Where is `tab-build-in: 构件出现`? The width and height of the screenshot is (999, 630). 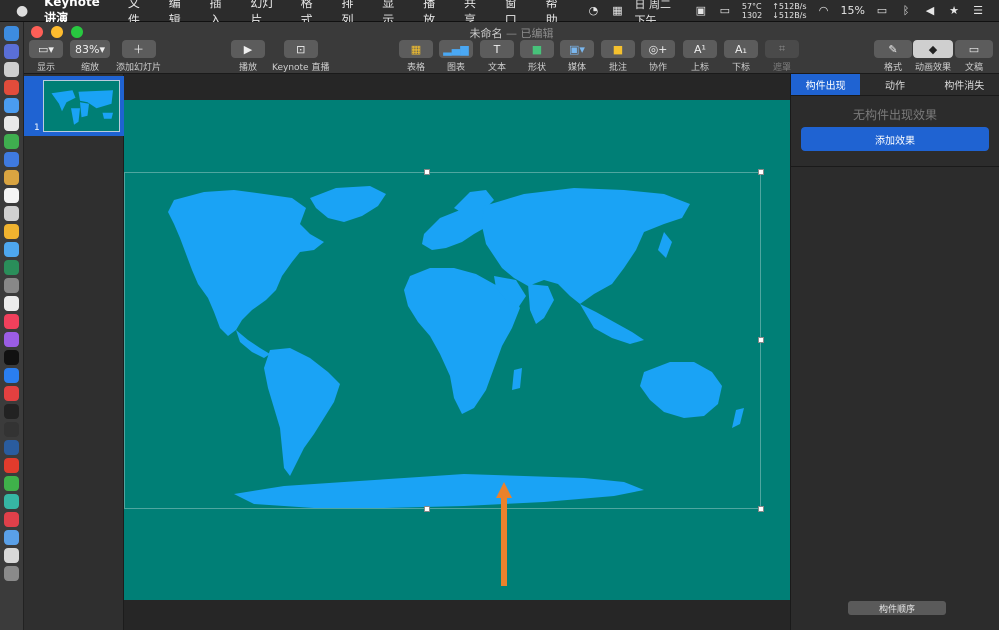
tab-build-in: 构件出现 is located at coordinates (826, 84).